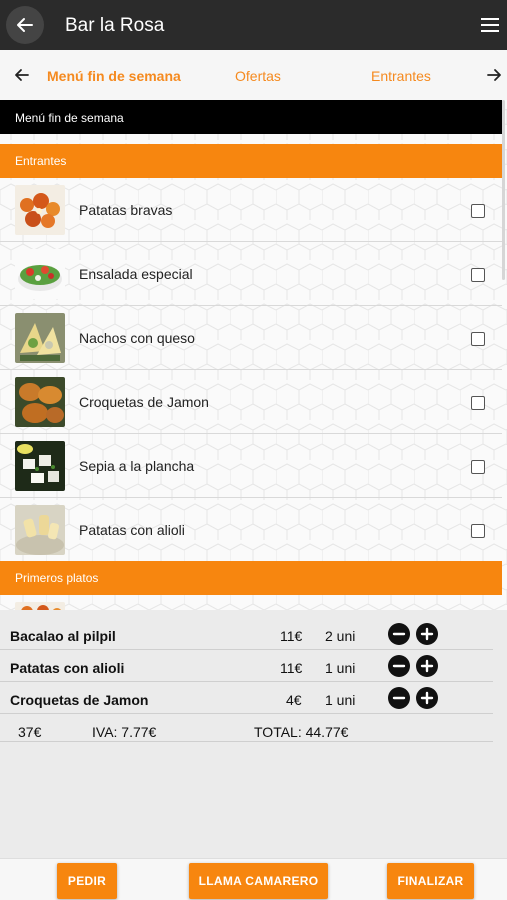 The width and height of the screenshot is (507, 900). What do you see at coordinates (115, 25) in the screenshot?
I see `app-title: Bar la Rosa` at bounding box center [115, 25].